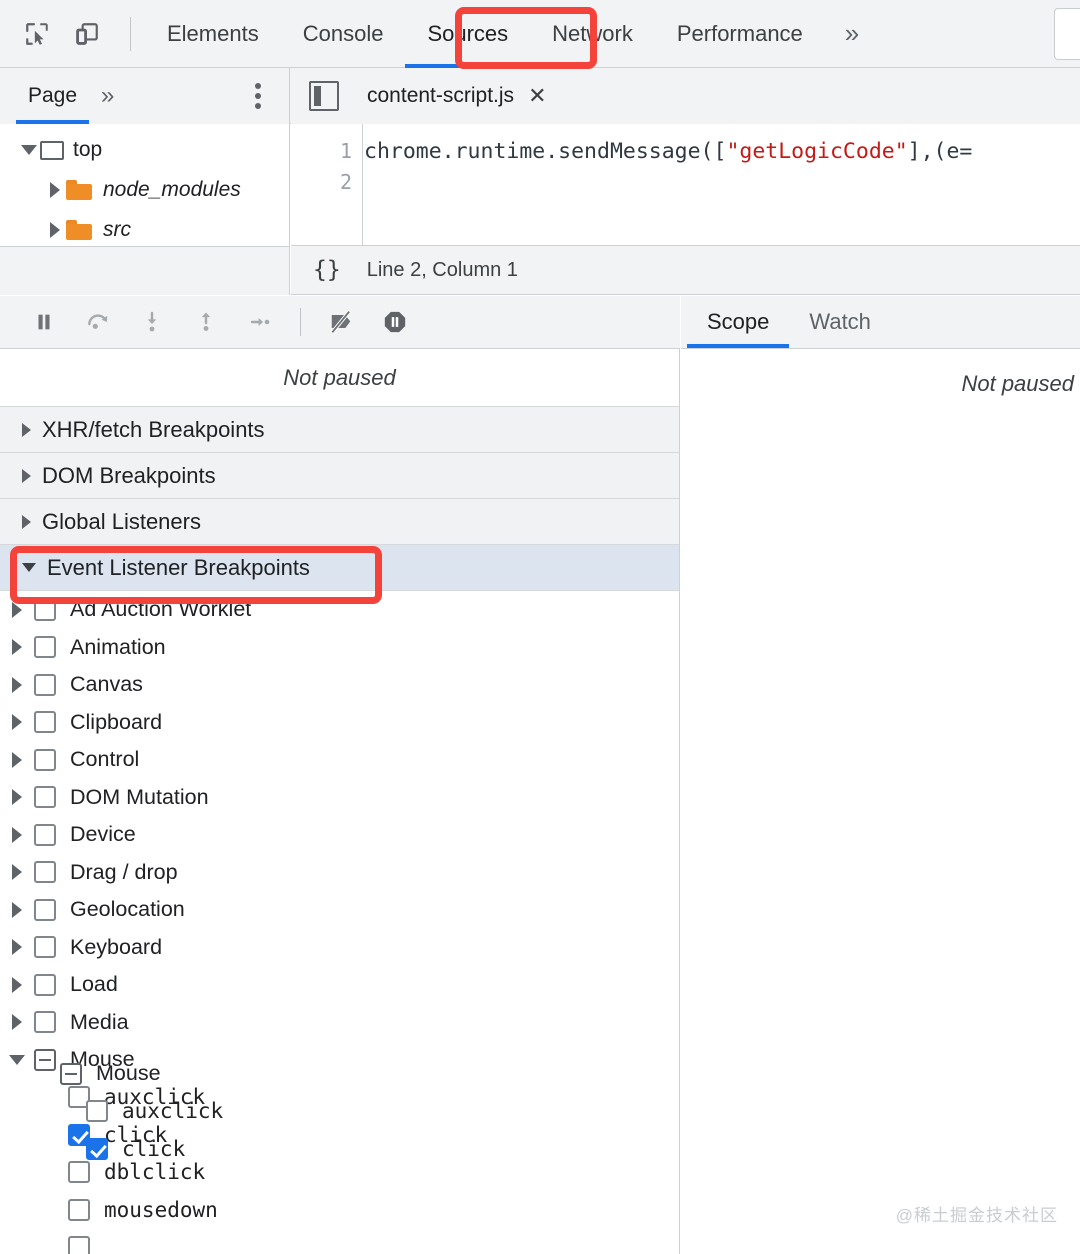  What do you see at coordinates (144, 230) in the screenshot?
I see `tree-item-src: src` at bounding box center [144, 230].